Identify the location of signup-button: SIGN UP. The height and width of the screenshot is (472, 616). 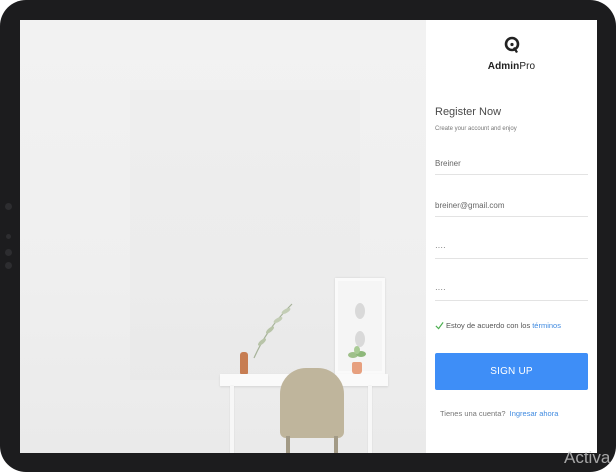
(511, 371).